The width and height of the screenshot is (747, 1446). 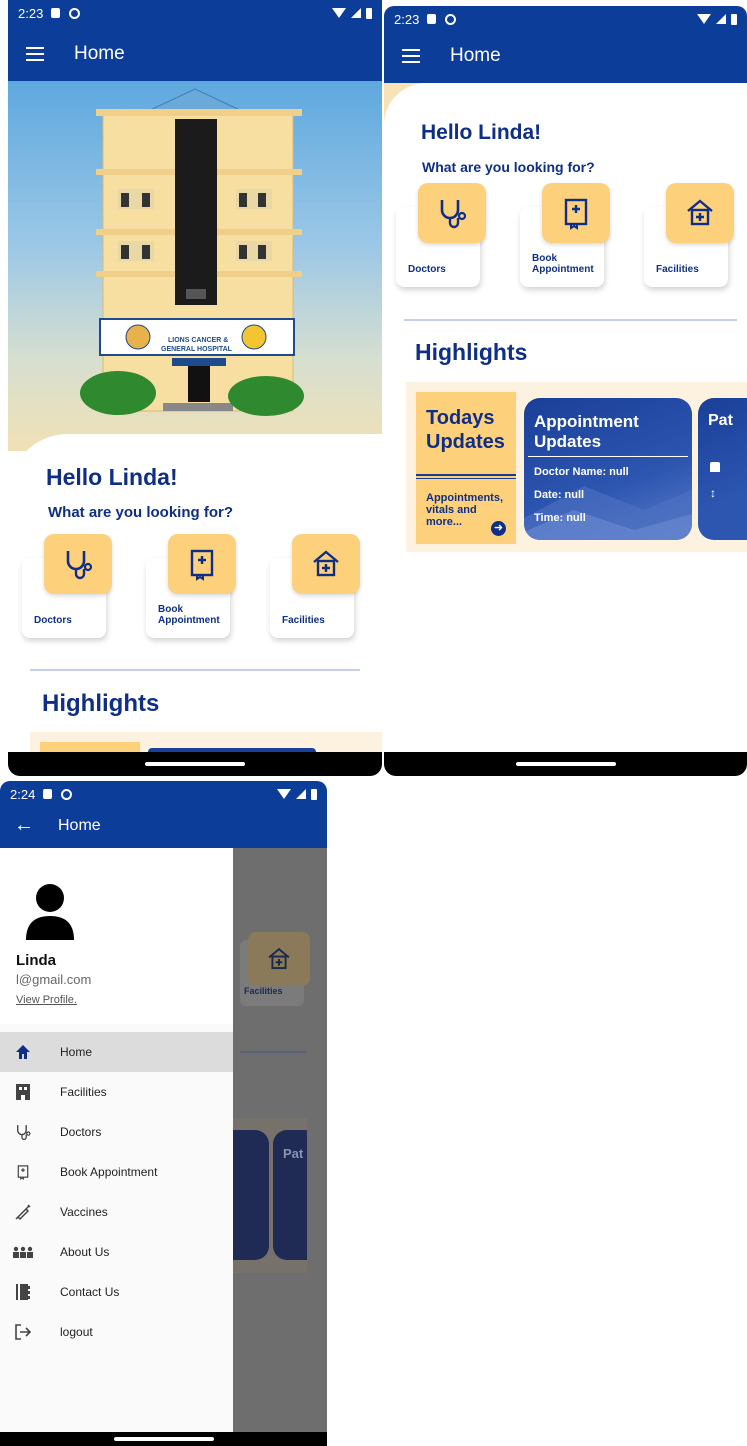 What do you see at coordinates (23, 1252) in the screenshot?
I see `people-icon` at bounding box center [23, 1252].